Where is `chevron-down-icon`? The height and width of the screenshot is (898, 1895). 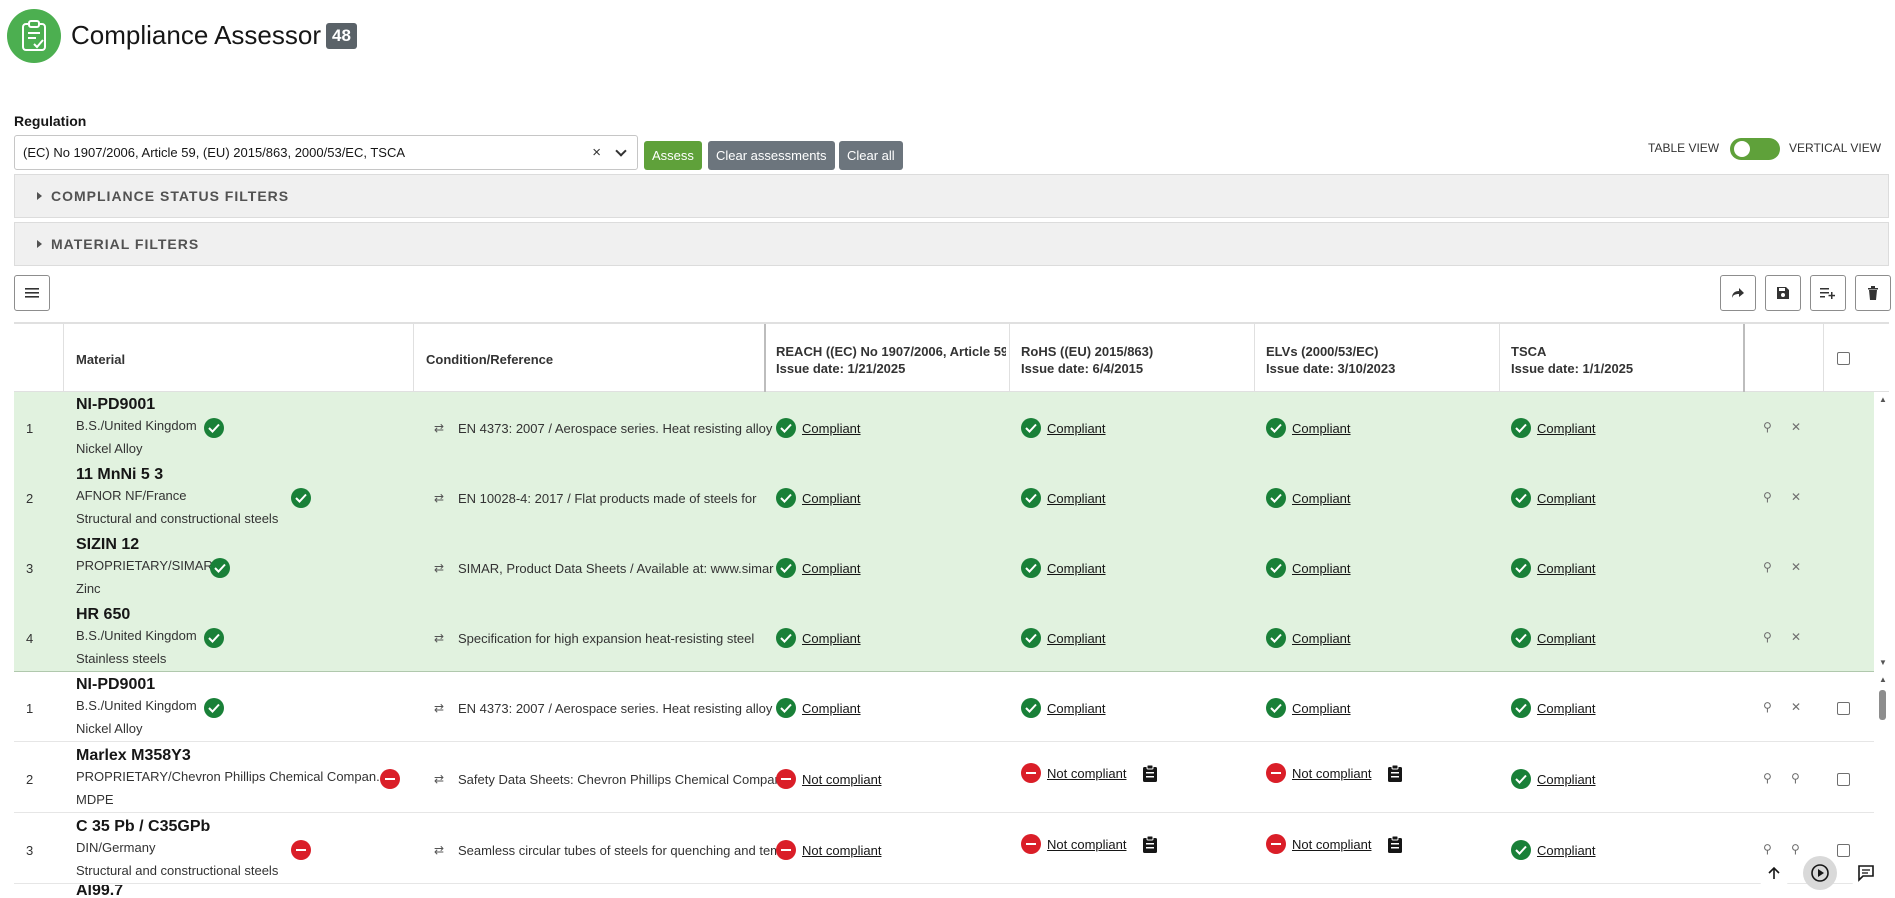
chevron-down-icon is located at coordinates (621, 151).